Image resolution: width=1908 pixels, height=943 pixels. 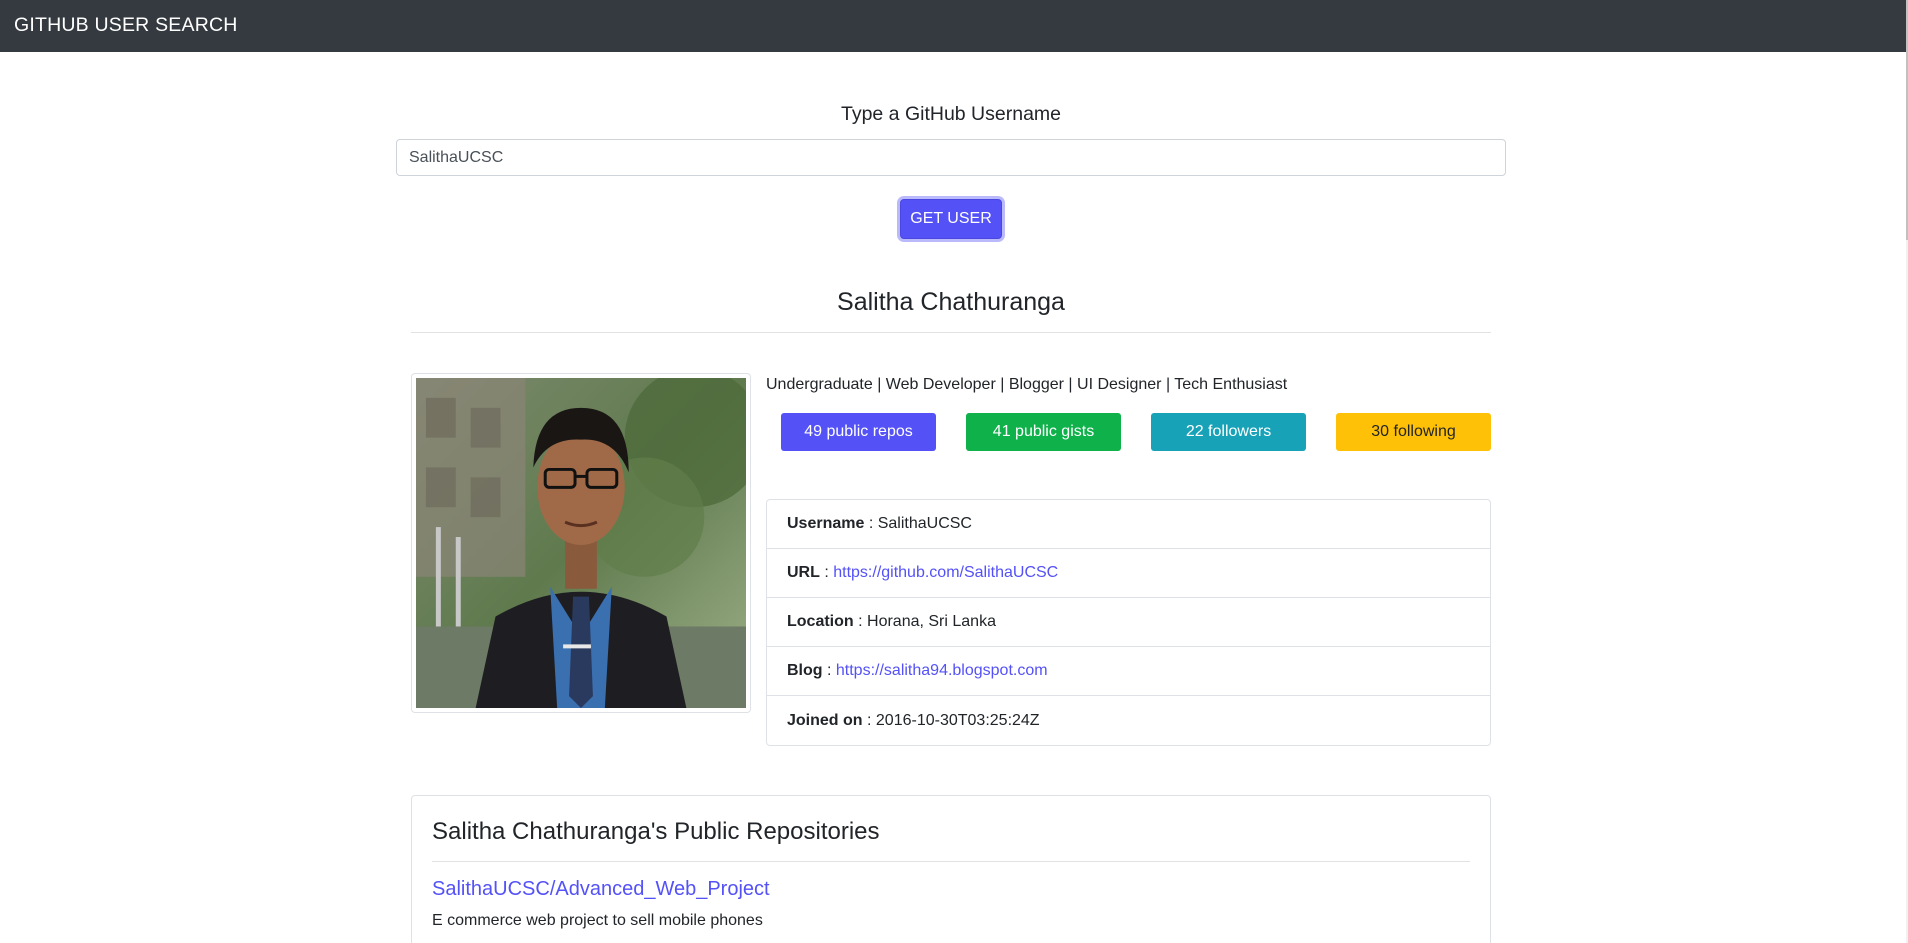 I want to click on avatar, so click(x=581, y=543).